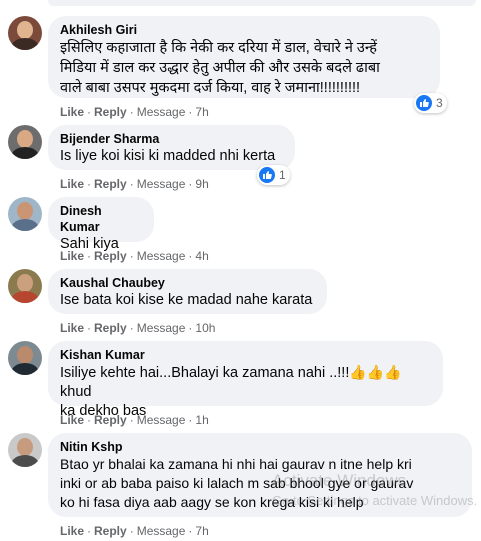 This screenshot has height=541, width=481. Describe the element at coordinates (260, 447) in the screenshot. I see `comment-author: Nitin Kshp` at that location.